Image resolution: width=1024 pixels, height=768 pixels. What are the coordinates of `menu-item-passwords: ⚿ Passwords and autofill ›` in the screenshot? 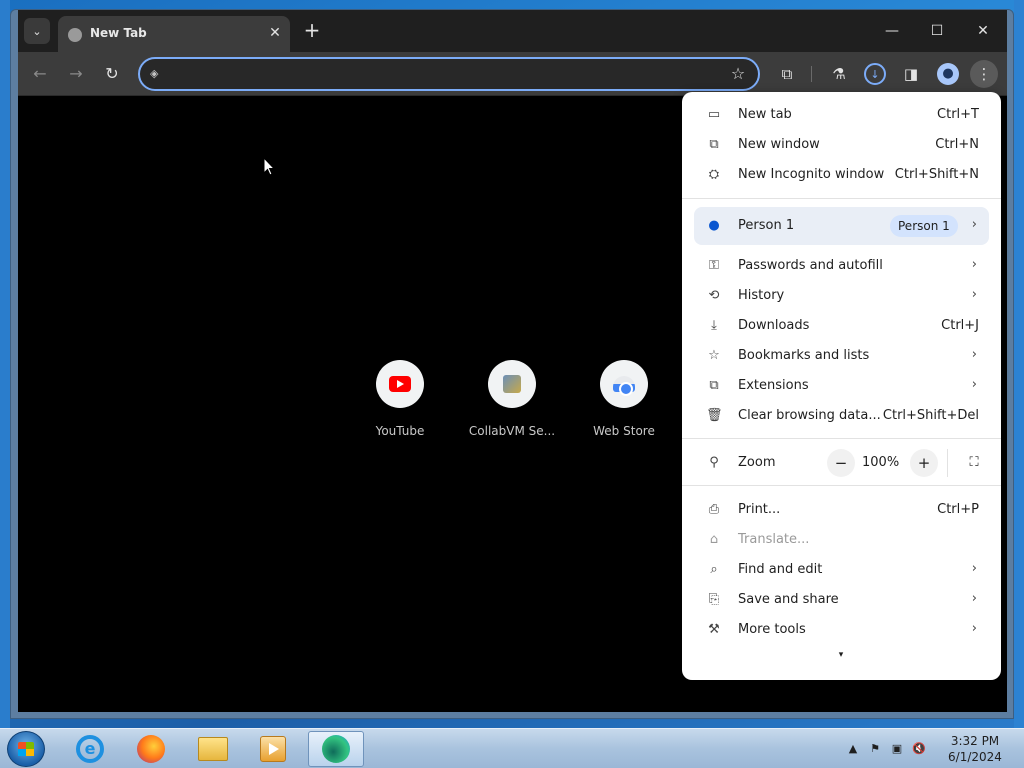 It's located at (841, 266).